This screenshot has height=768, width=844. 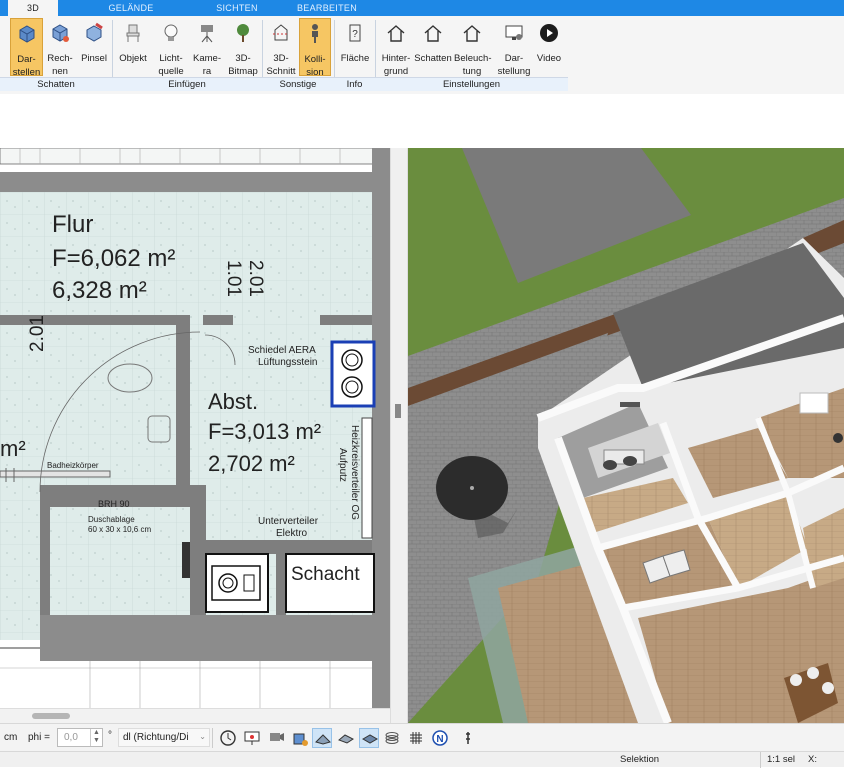 I want to click on label-badheizkoerper: Badheizkörper, so click(x=73, y=465).